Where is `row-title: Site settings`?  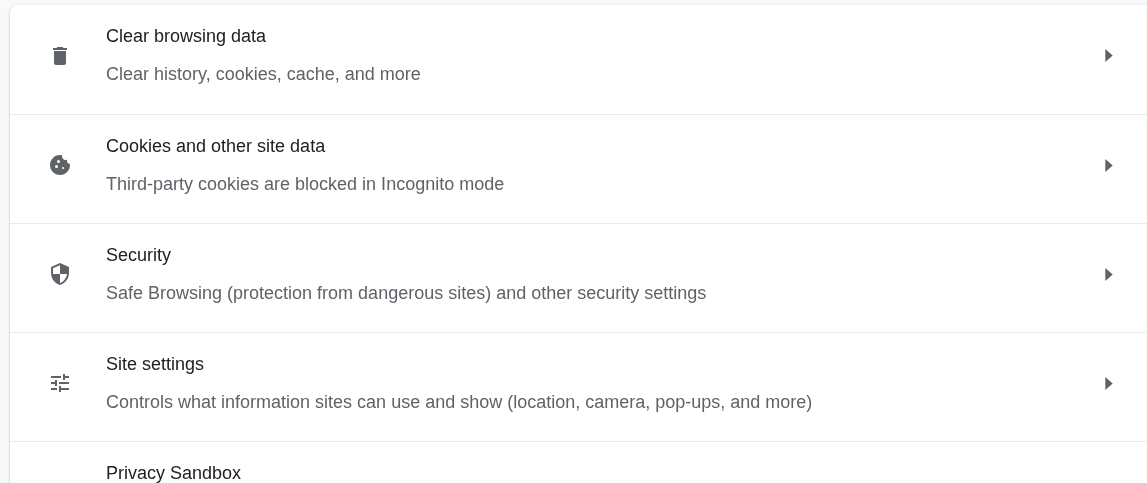 row-title: Site settings is located at coordinates (605, 364).